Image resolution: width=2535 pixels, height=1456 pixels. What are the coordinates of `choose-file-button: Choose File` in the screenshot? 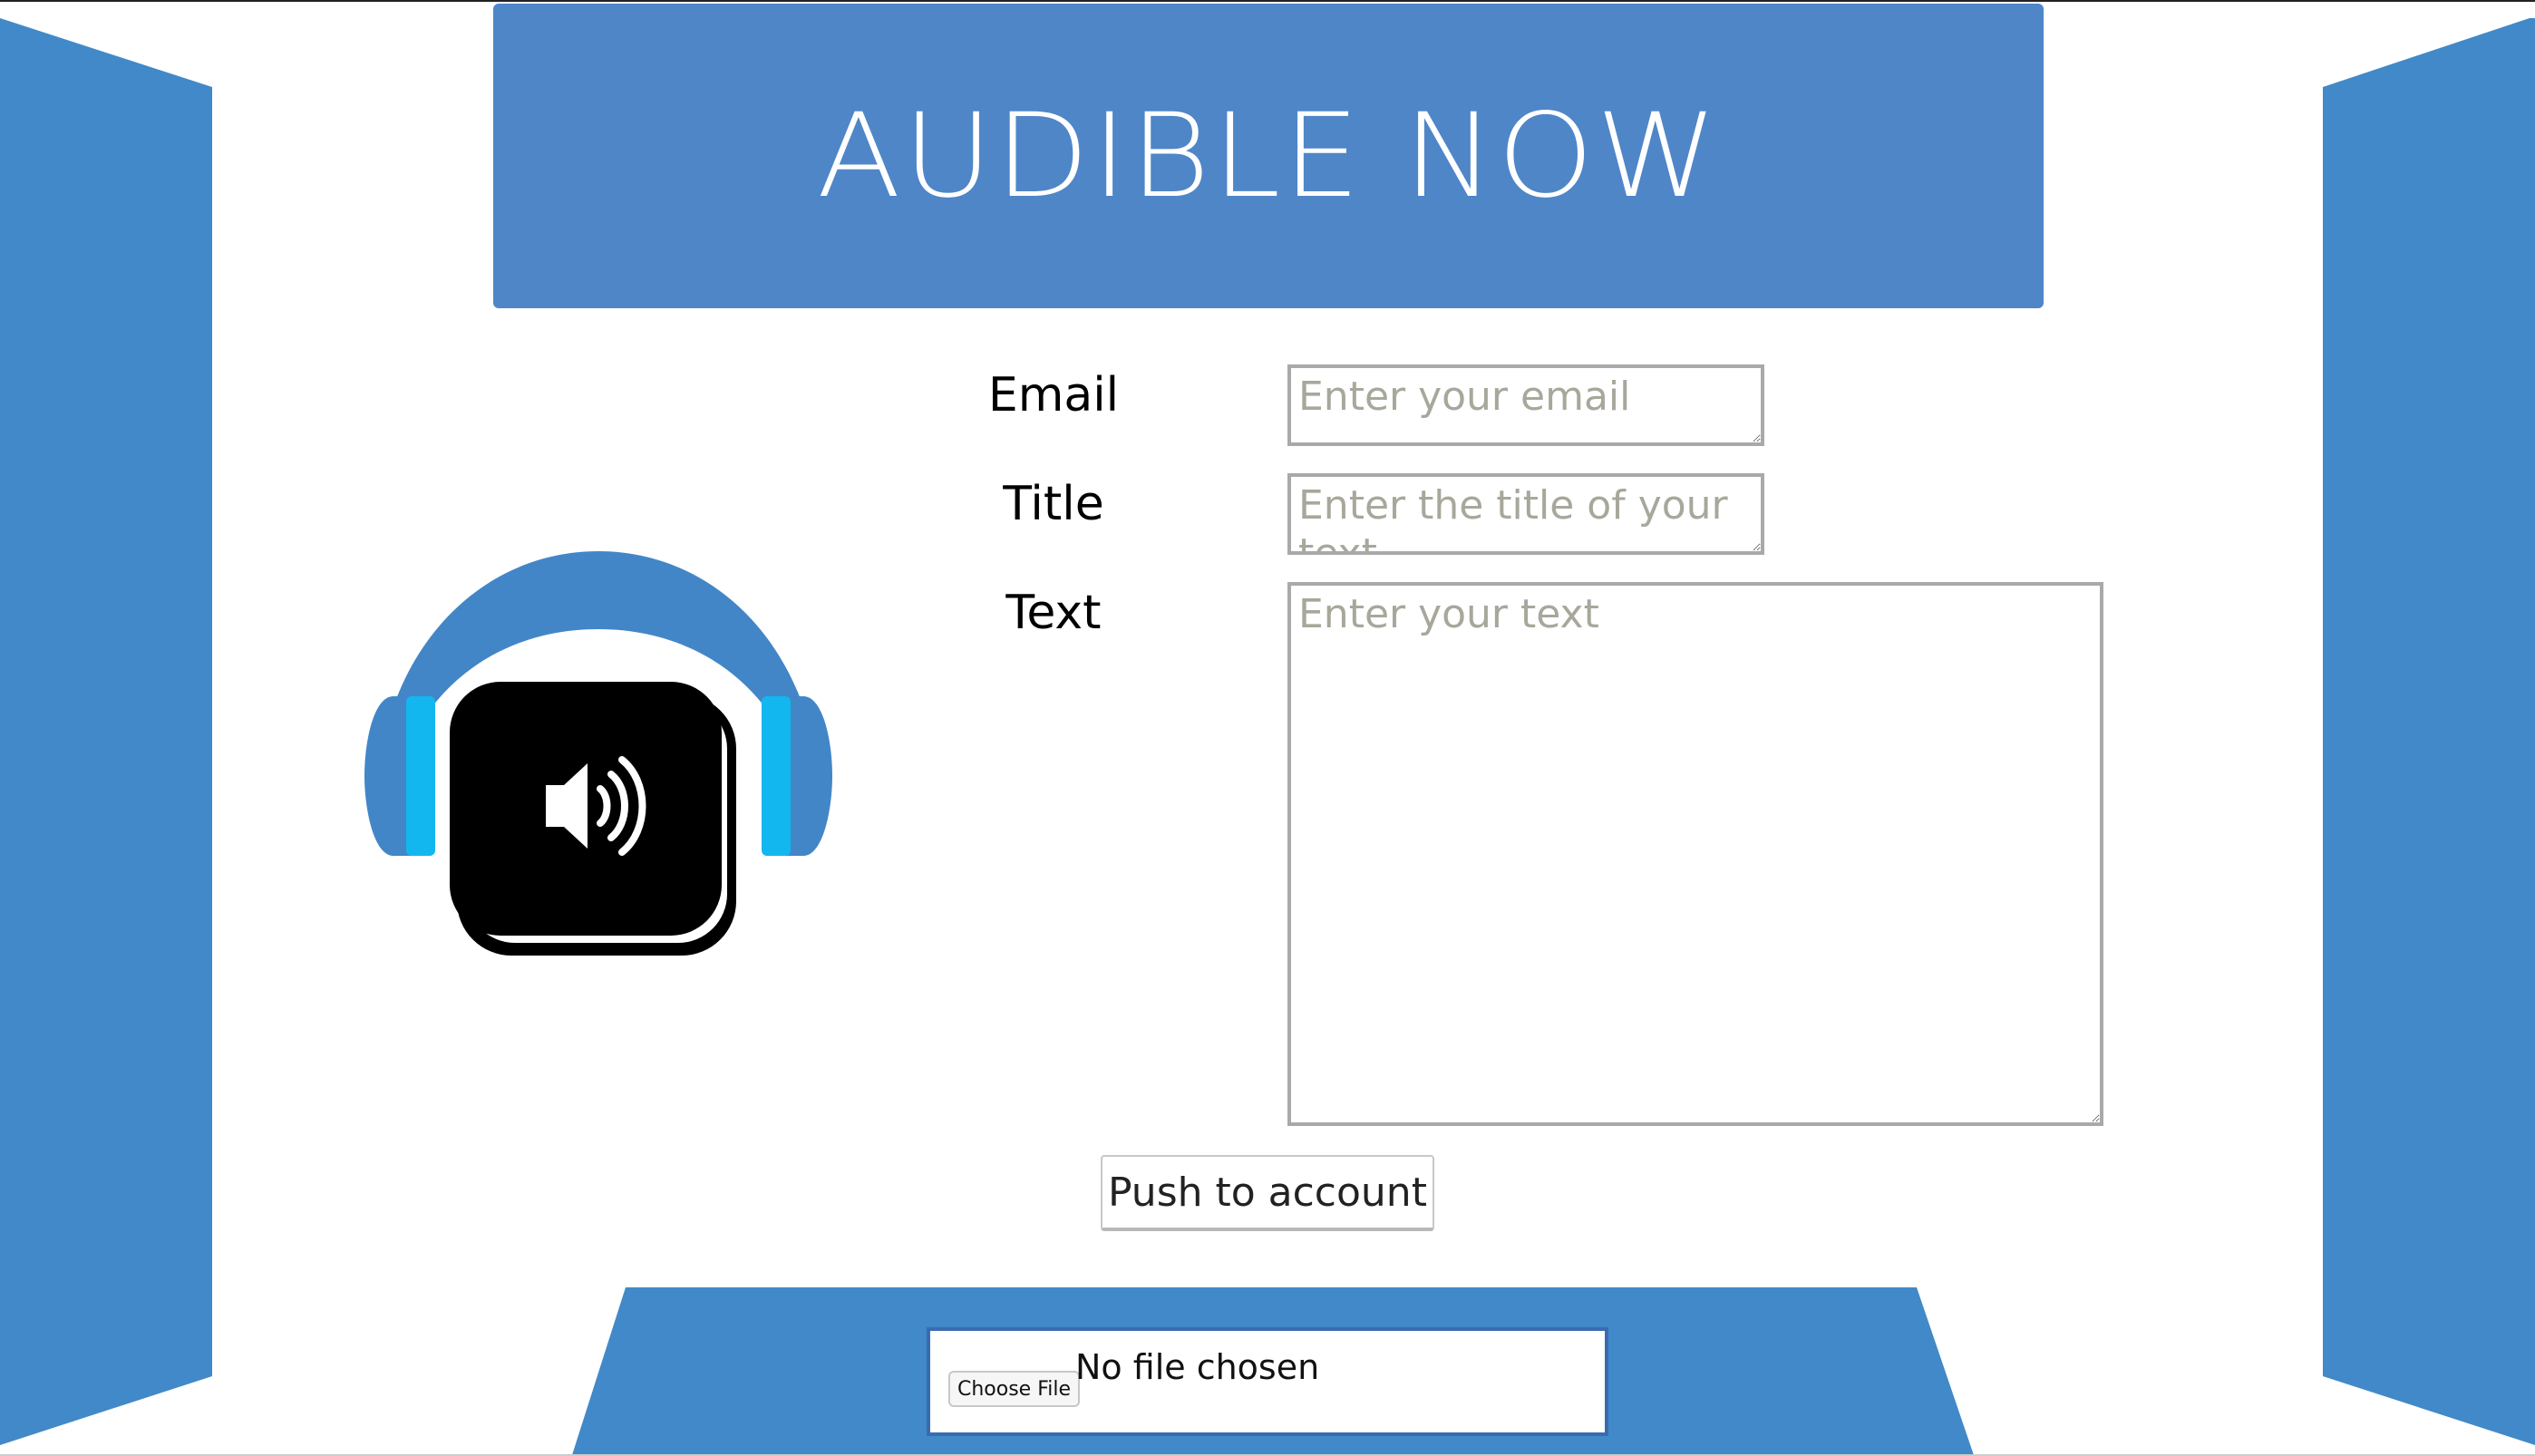 It's located at (1014, 1389).